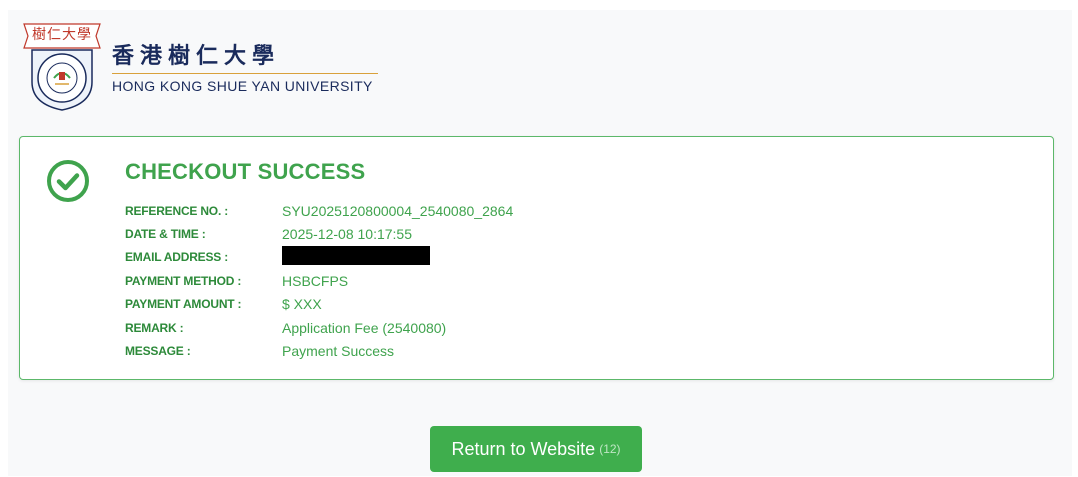 The width and height of the screenshot is (1078, 477). I want to click on checkout-title: CHECKOUT SUCCESS, so click(245, 171).